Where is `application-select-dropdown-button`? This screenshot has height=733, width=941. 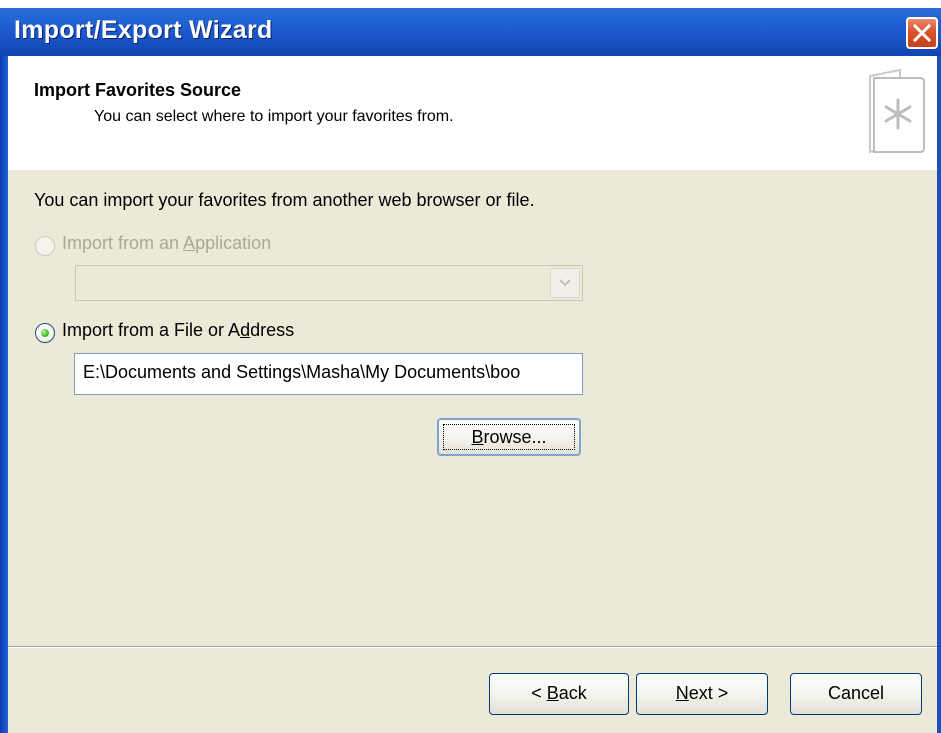
application-select-dropdown-button is located at coordinates (565, 283).